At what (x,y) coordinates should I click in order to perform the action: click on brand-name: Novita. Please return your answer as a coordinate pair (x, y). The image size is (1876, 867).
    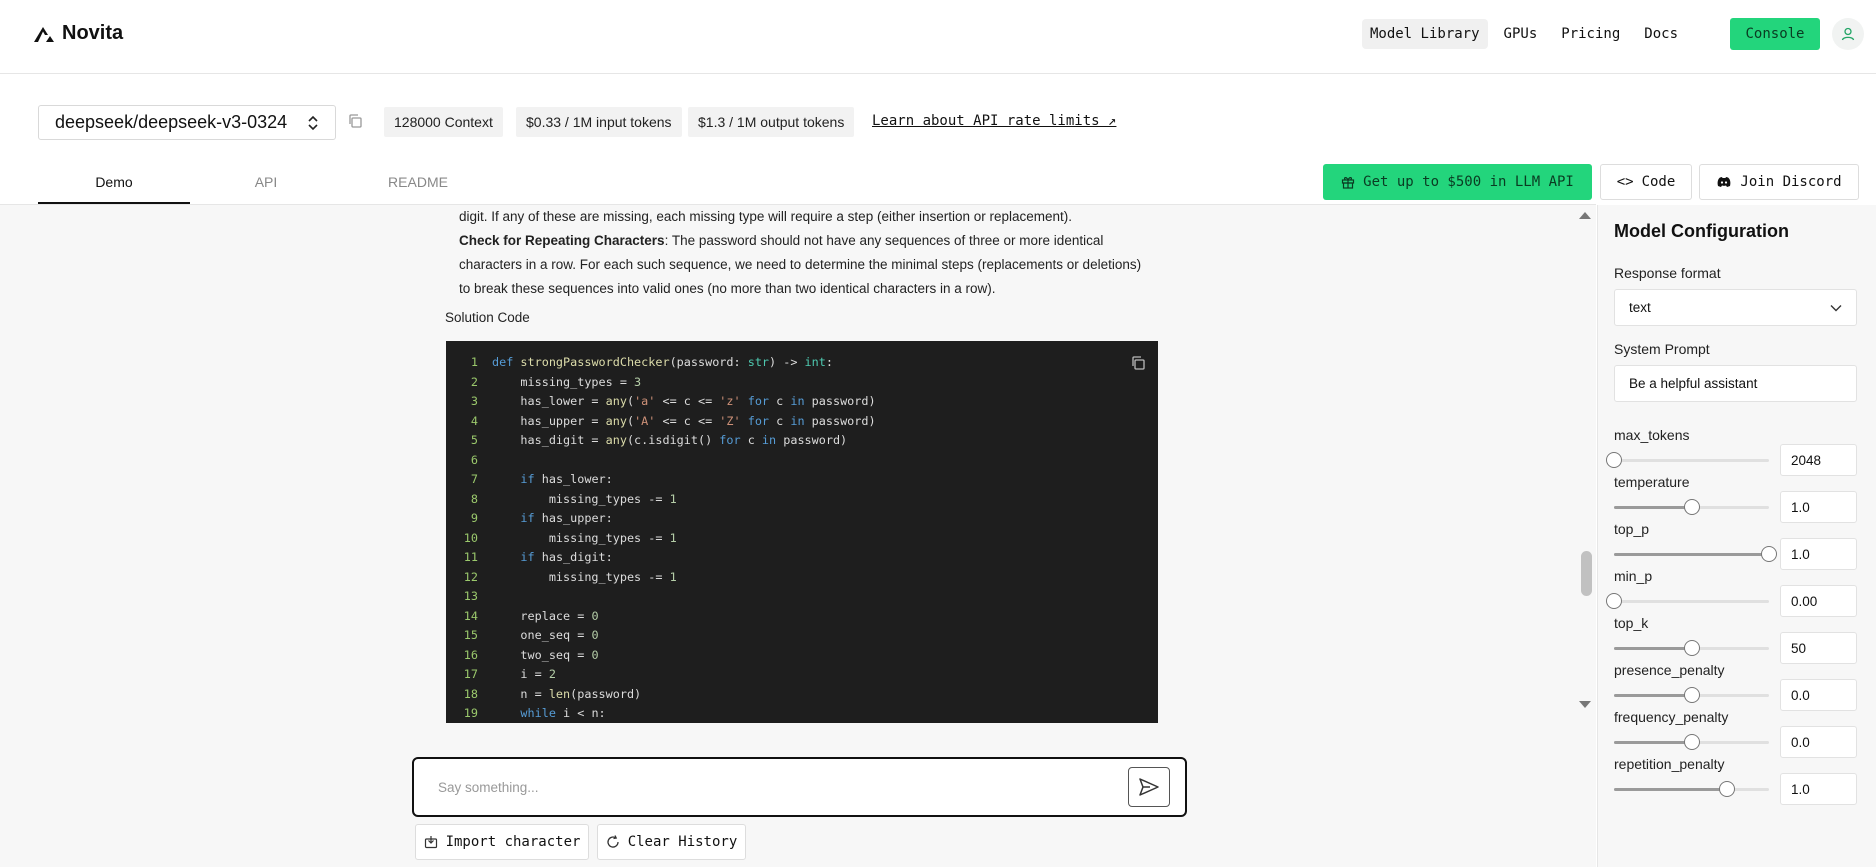
    Looking at the image, I should click on (93, 33).